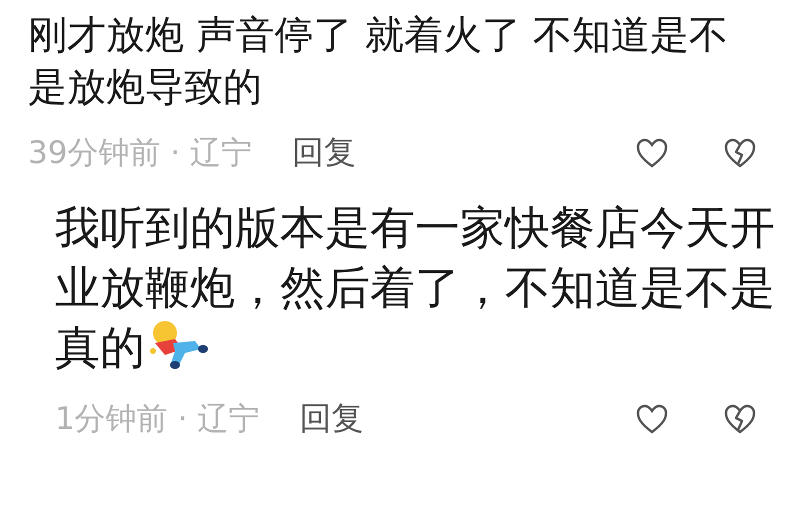  I want to click on comment-meta: 1分钟前 · 辽宁, so click(157, 419).